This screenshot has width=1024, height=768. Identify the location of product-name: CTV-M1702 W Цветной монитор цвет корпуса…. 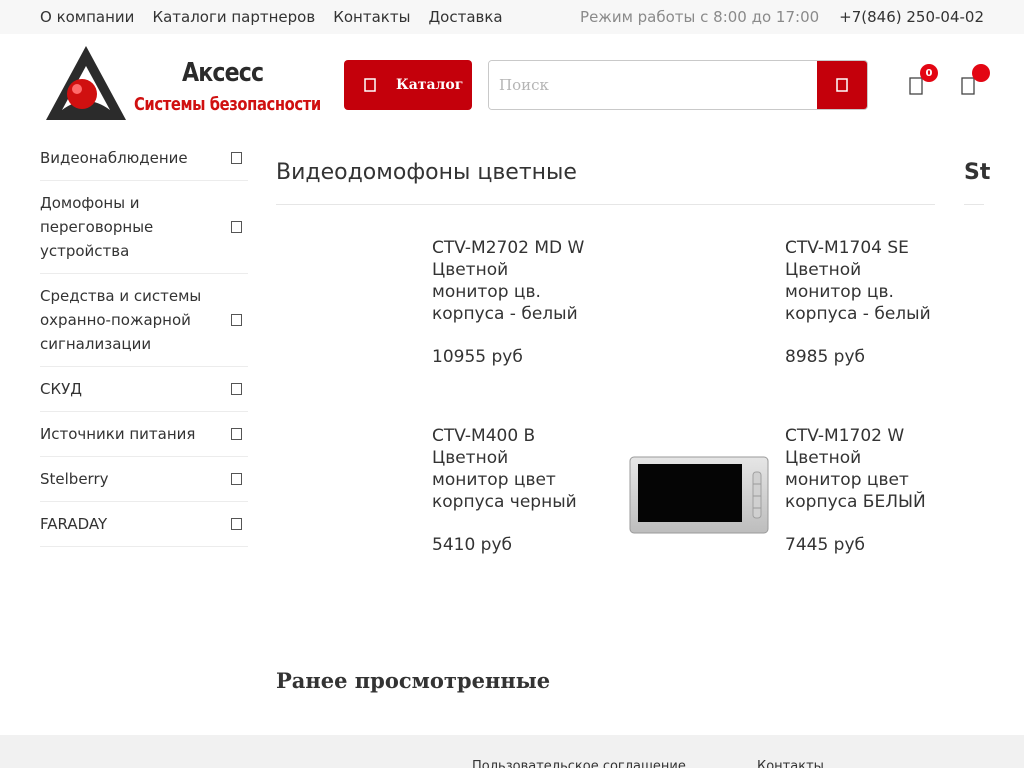
(862, 469).